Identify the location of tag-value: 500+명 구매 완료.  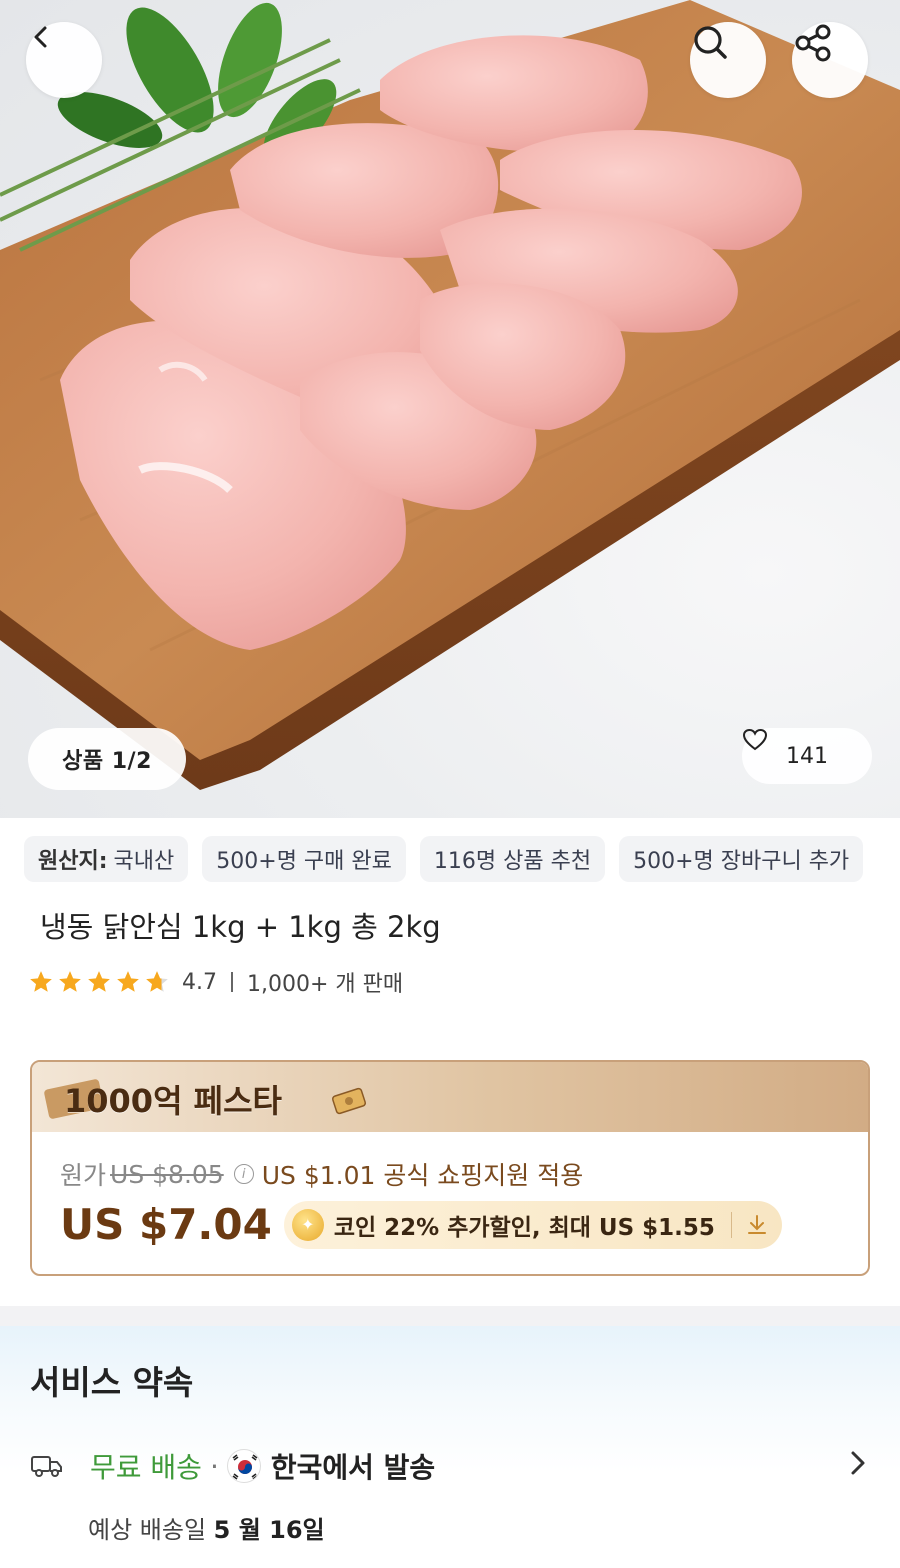
(304, 861).